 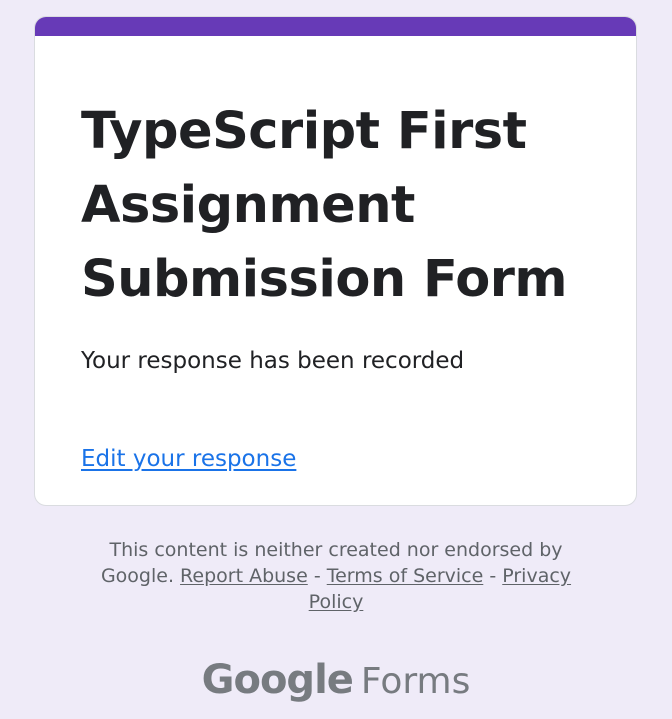 I want to click on google-forms-logo: Google Forms, so click(x=336, y=684).